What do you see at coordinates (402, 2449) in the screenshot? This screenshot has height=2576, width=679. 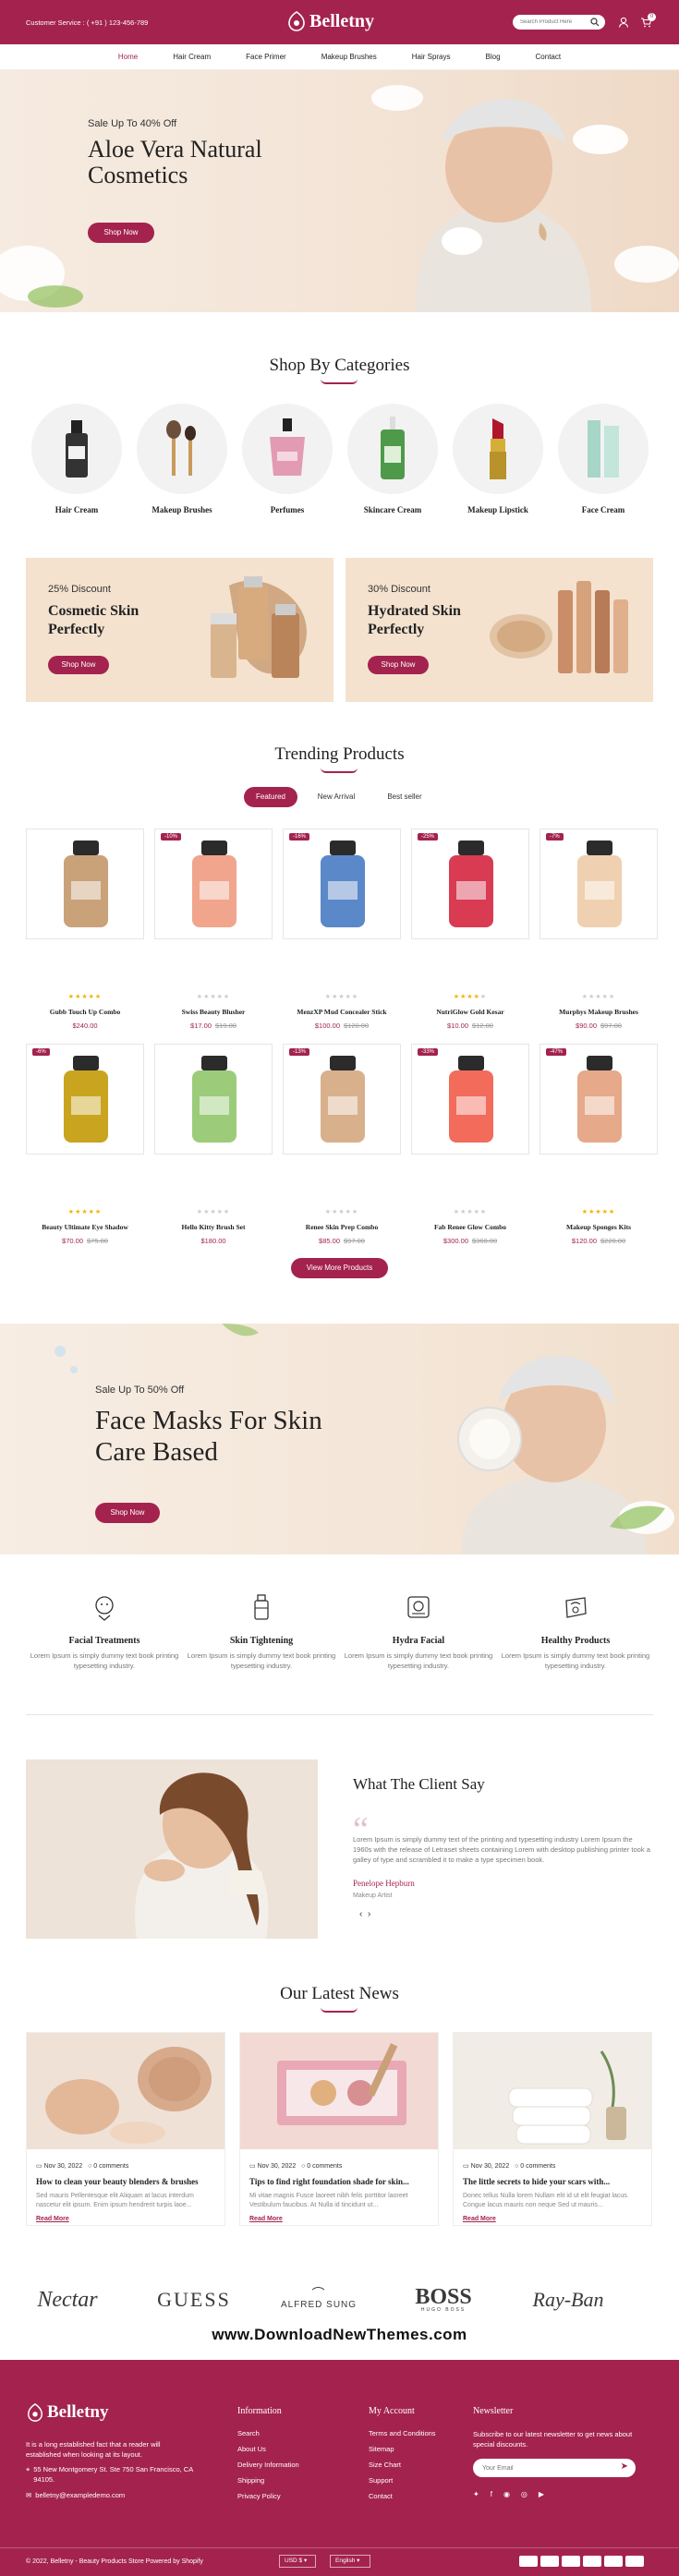 I see `footer-link: Sitemap` at bounding box center [402, 2449].